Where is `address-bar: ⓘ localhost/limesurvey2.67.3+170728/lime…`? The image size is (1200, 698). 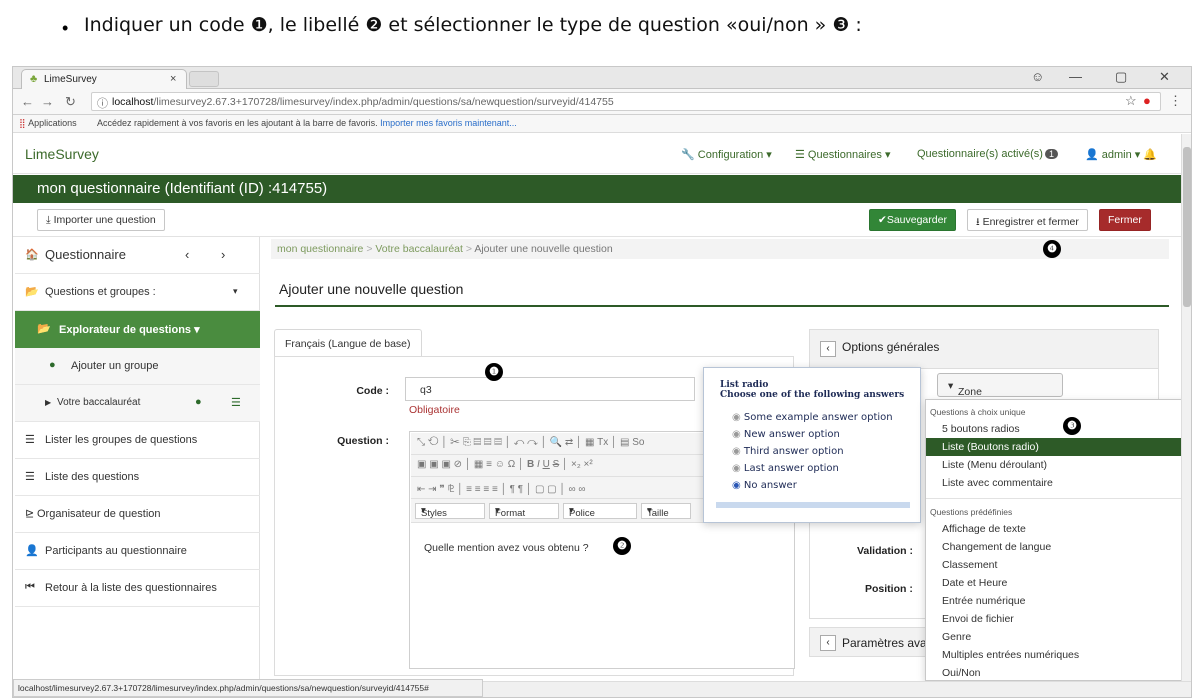
address-bar: ⓘ localhost/limesurvey2.67.3+170728/lime… is located at coordinates (626, 101).